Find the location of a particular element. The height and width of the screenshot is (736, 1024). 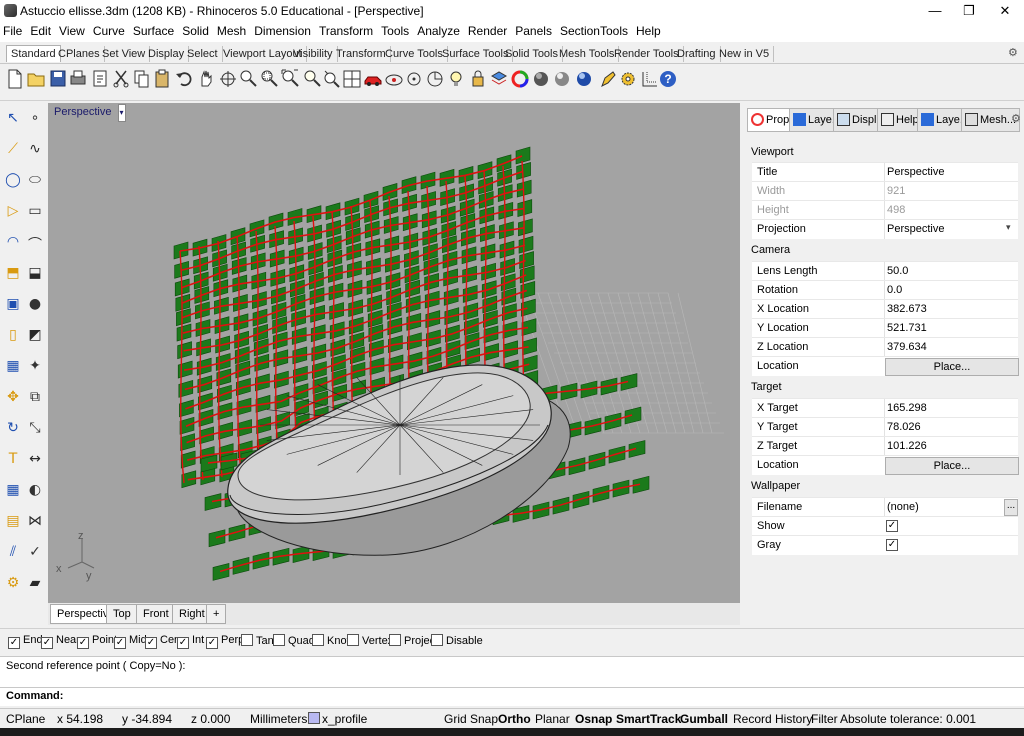

x-location-input: 382.673 is located at coordinates (951, 309).